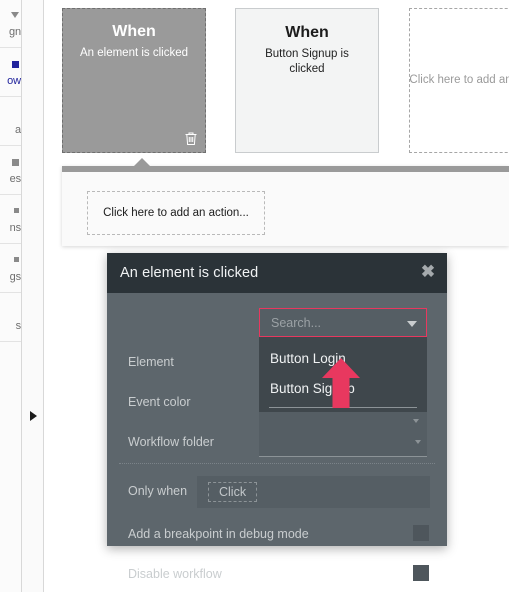  What do you see at coordinates (33, 296) in the screenshot?
I see `sidebar-gutter` at bounding box center [33, 296].